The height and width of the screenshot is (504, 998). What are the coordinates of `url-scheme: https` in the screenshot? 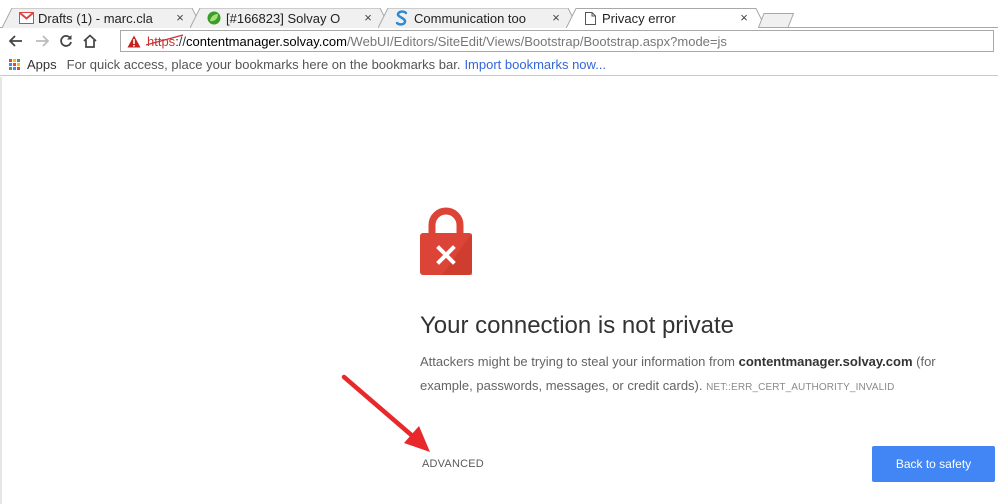 It's located at (164, 41).